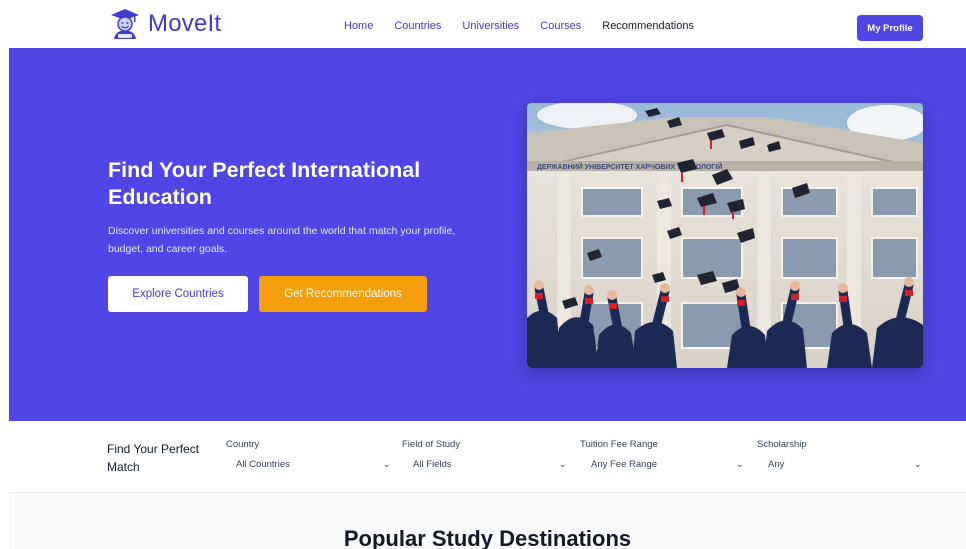  Describe the element at coordinates (663, 467) in the screenshot. I see `tuition-fee-select: Any Fee Range ⌄` at that location.